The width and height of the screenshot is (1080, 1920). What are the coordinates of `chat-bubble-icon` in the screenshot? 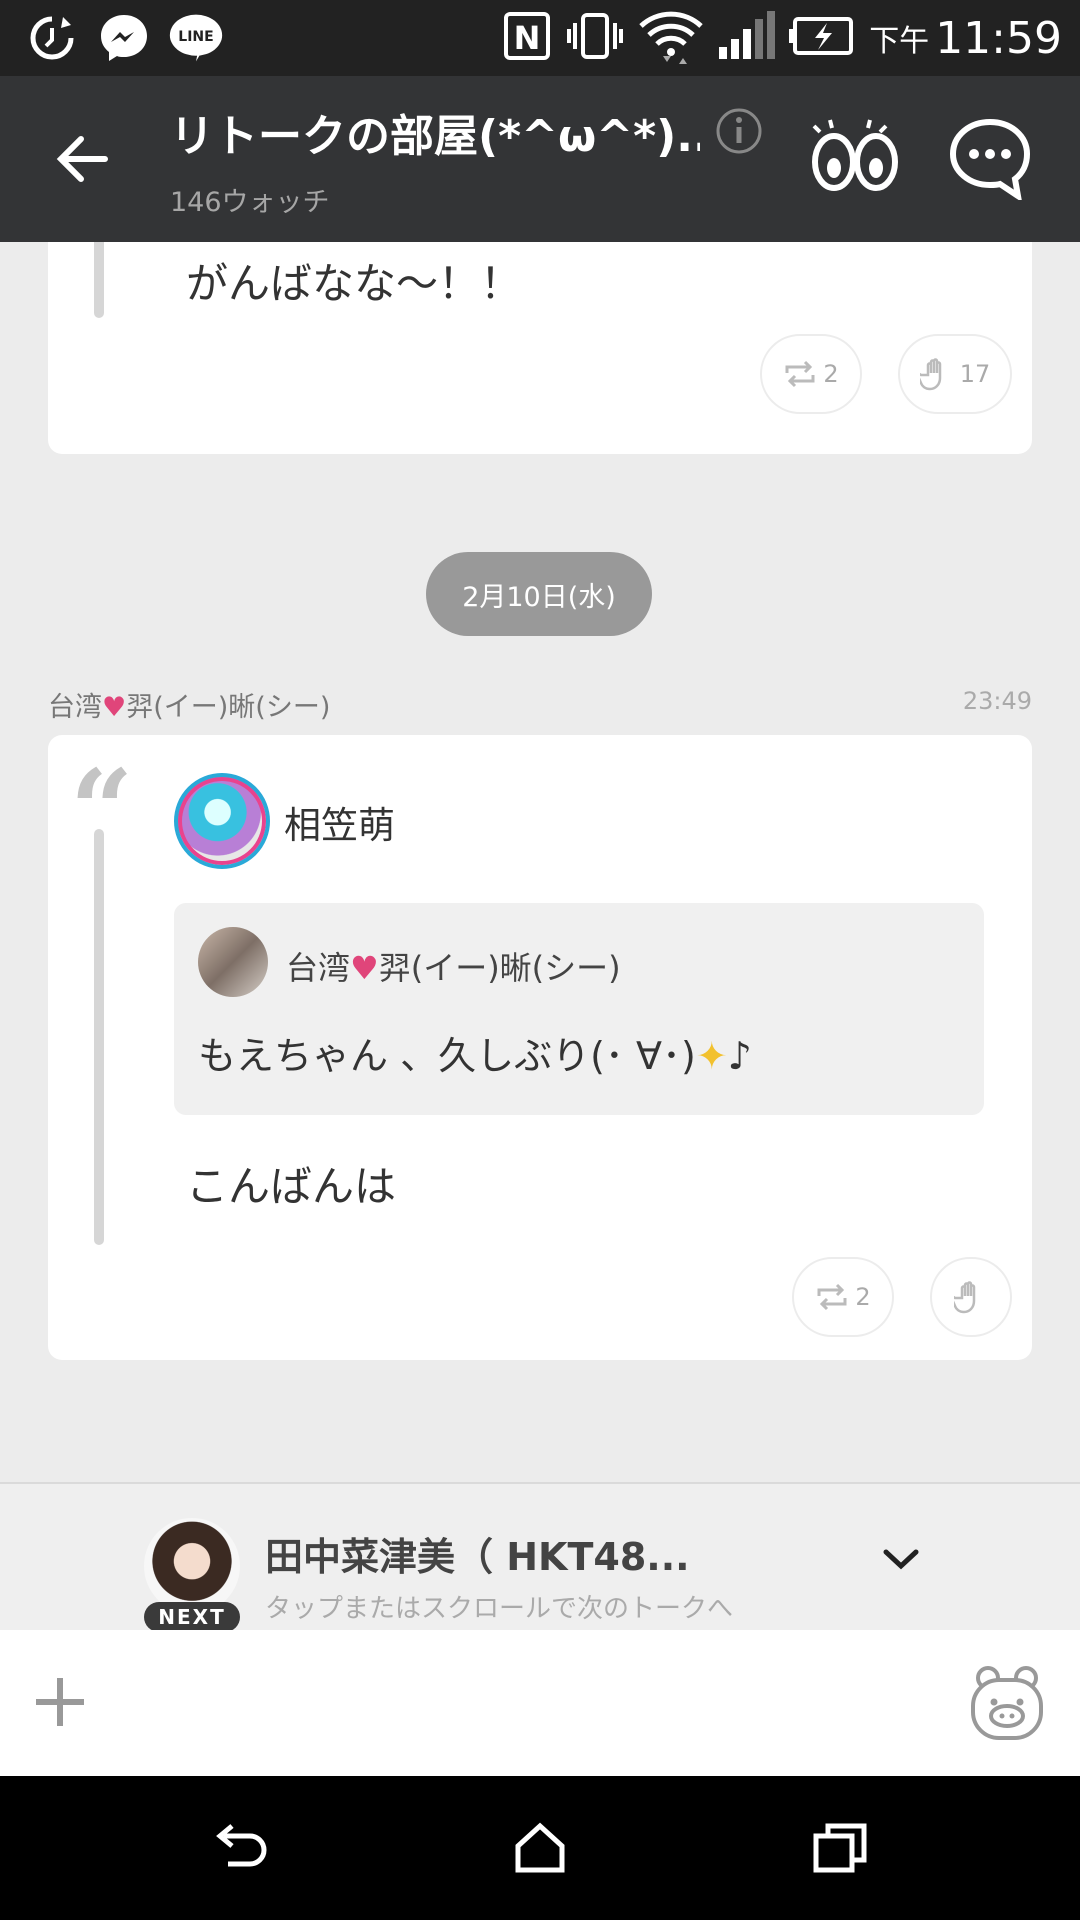 It's located at (990, 160).